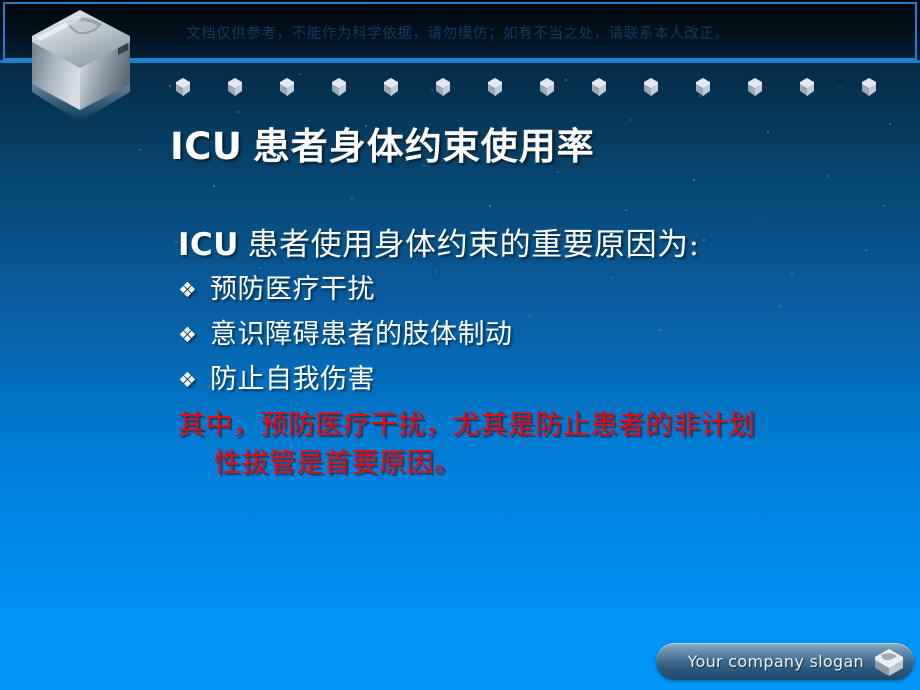 The image size is (920, 690). What do you see at coordinates (889, 662) in the screenshot?
I see `chrome-cube-small-icon` at bounding box center [889, 662].